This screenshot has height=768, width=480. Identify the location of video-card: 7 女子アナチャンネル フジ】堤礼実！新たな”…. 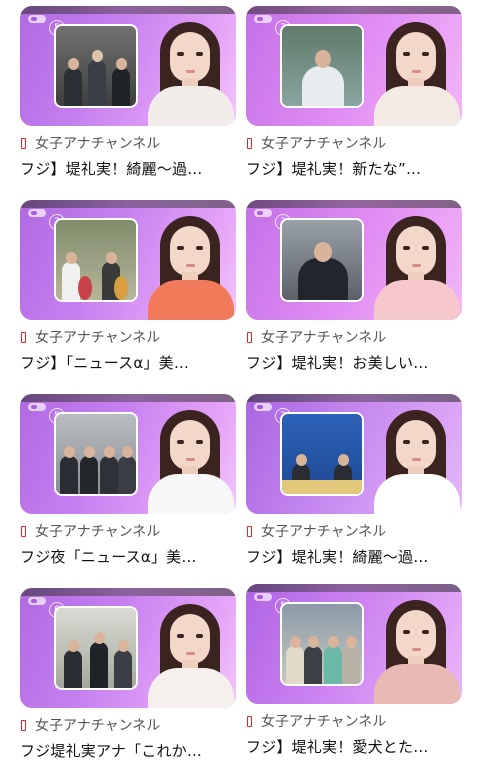
(354, 92).